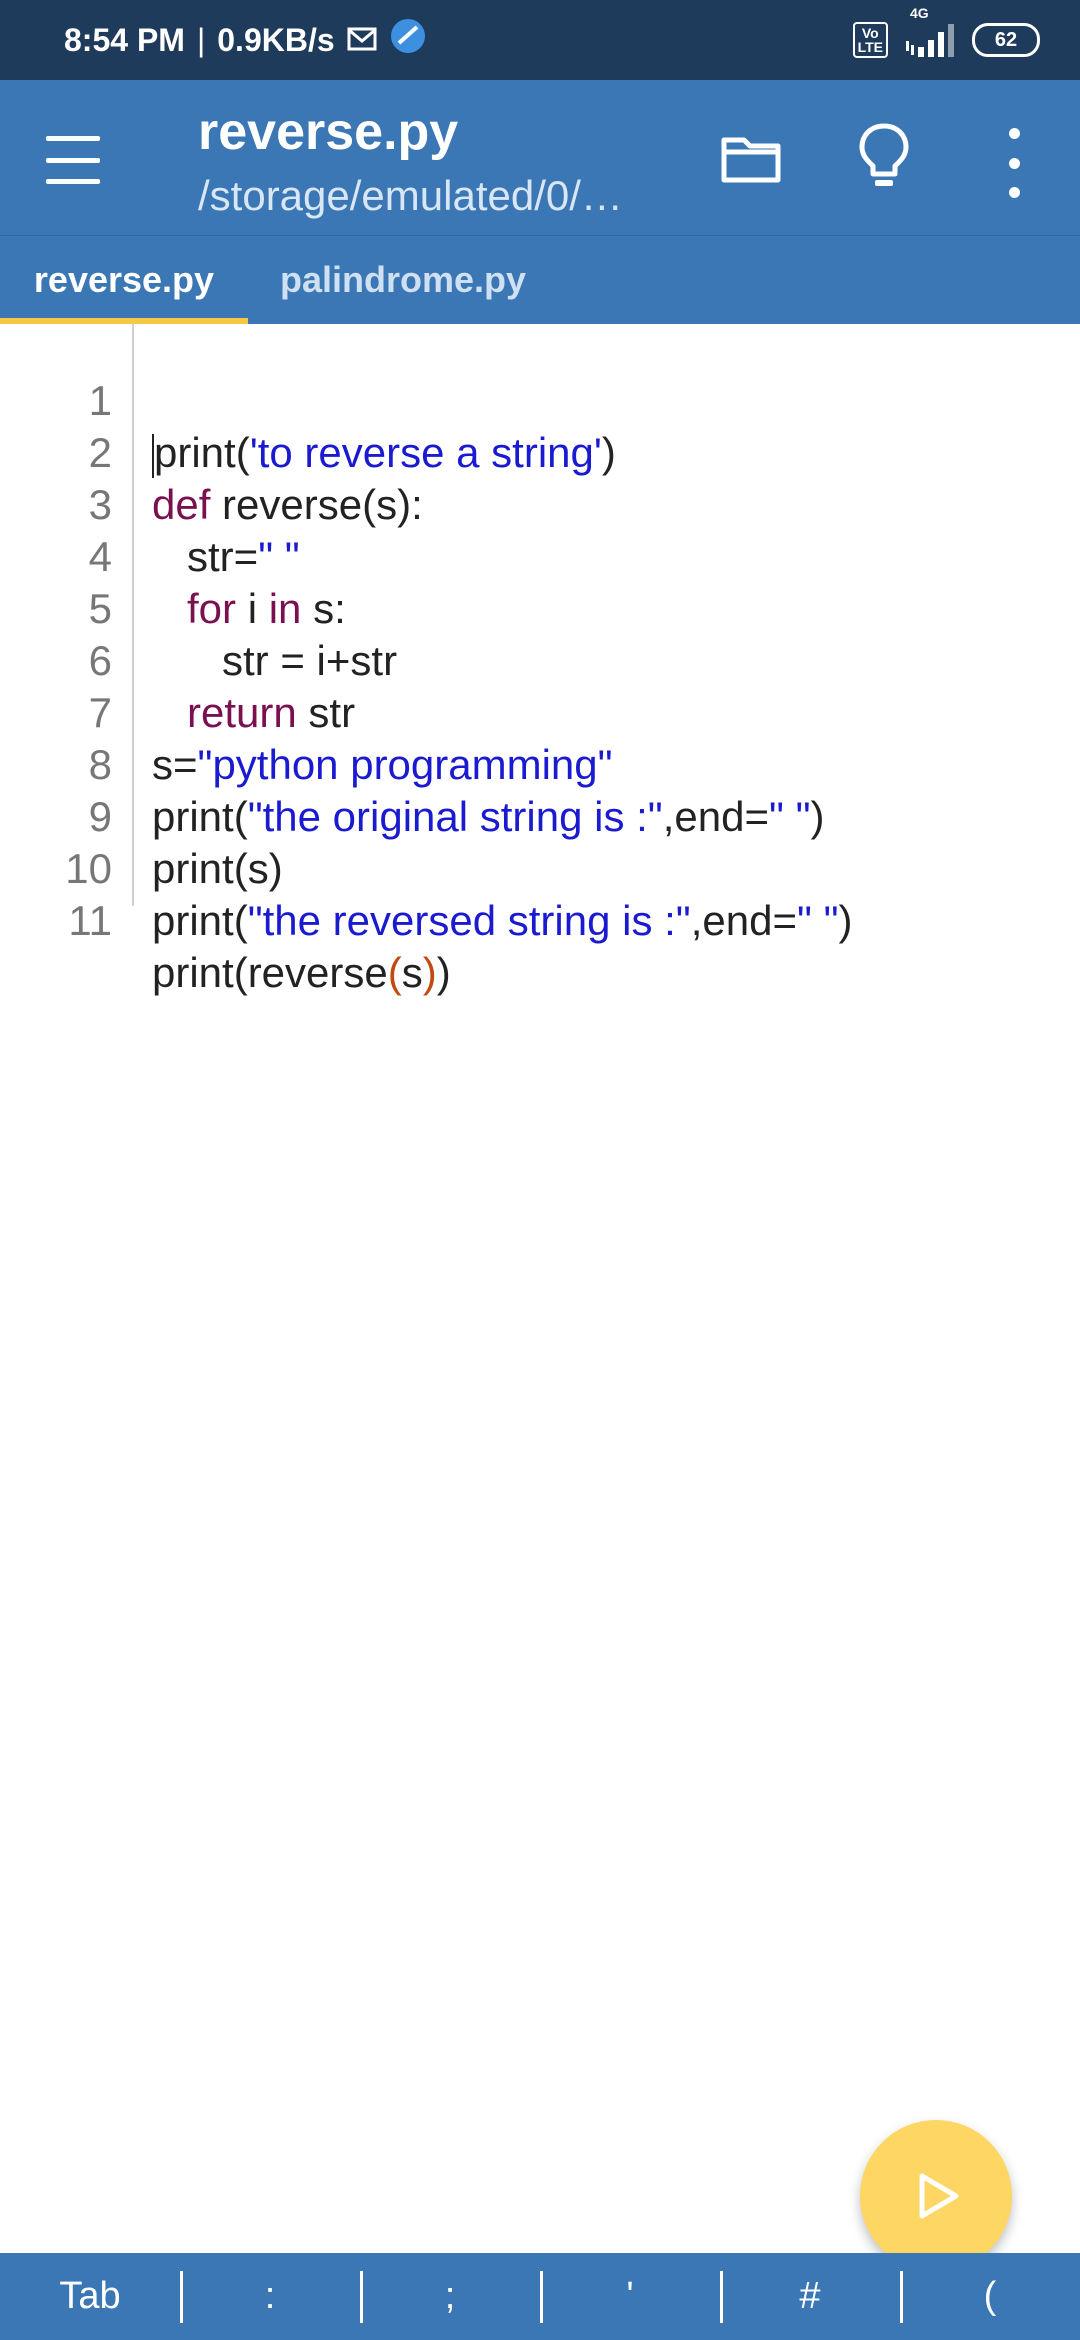 The height and width of the screenshot is (2340, 1080). Describe the element at coordinates (403, 280) in the screenshot. I see `tab-palindrome-py: palindrome.py` at that location.